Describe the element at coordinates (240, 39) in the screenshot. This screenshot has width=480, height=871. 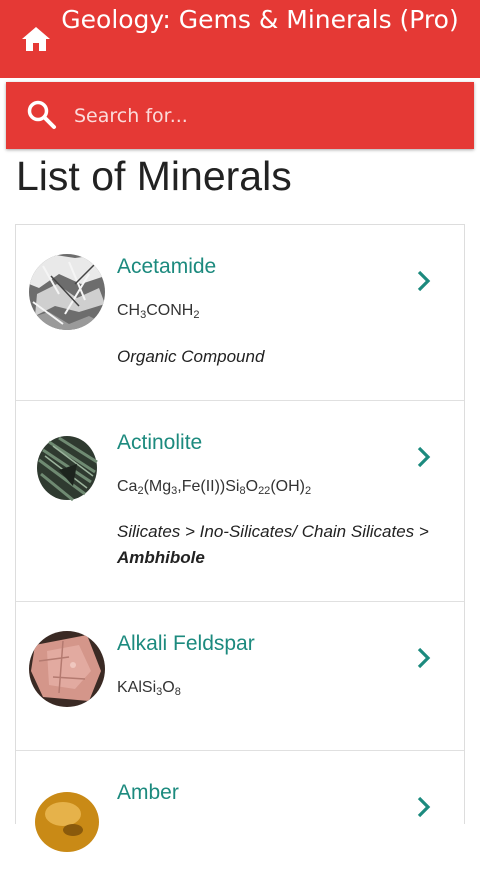
I see `app-bar: Geology: Gems & Minerals (Pro)` at that location.